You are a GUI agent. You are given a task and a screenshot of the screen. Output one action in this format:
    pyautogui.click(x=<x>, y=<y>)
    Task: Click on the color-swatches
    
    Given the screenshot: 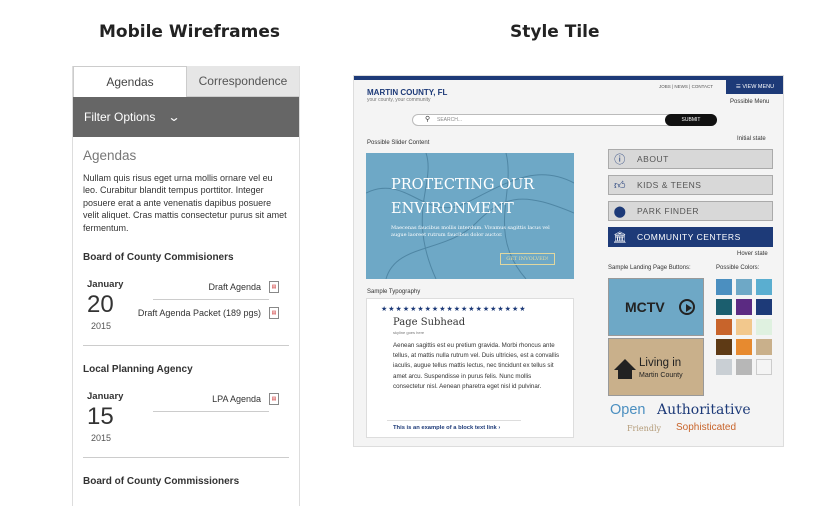 What is the action you would take?
    pyautogui.click(x=746, y=327)
    